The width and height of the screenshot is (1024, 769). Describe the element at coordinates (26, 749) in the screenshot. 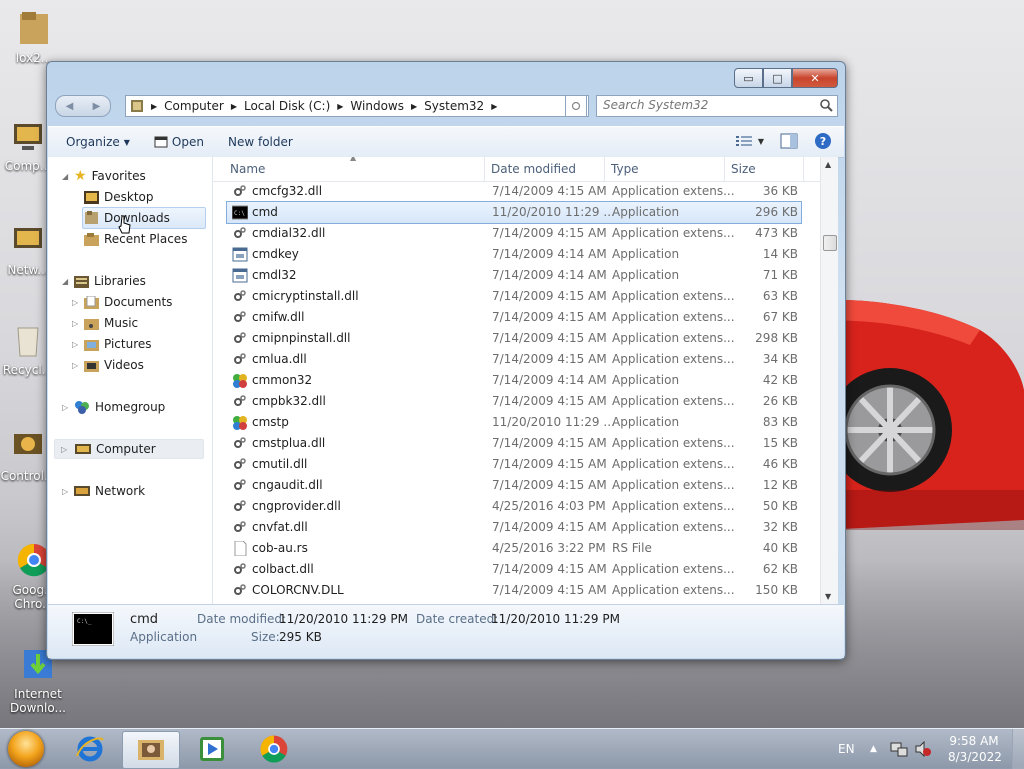

I see `start-button` at that location.